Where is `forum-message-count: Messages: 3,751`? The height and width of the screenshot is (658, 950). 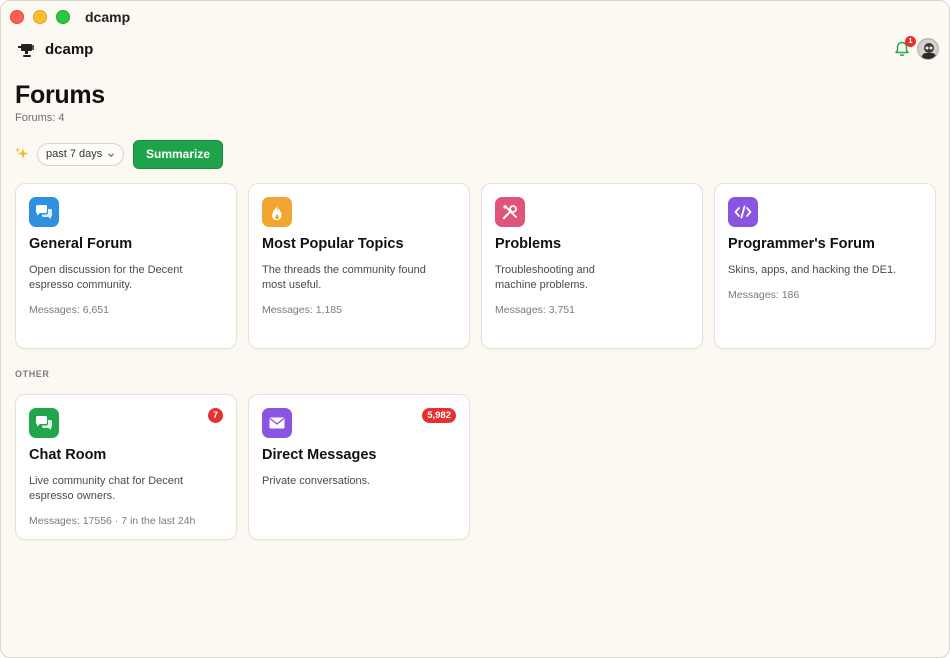
forum-message-count: Messages: 3,751 is located at coordinates (535, 310).